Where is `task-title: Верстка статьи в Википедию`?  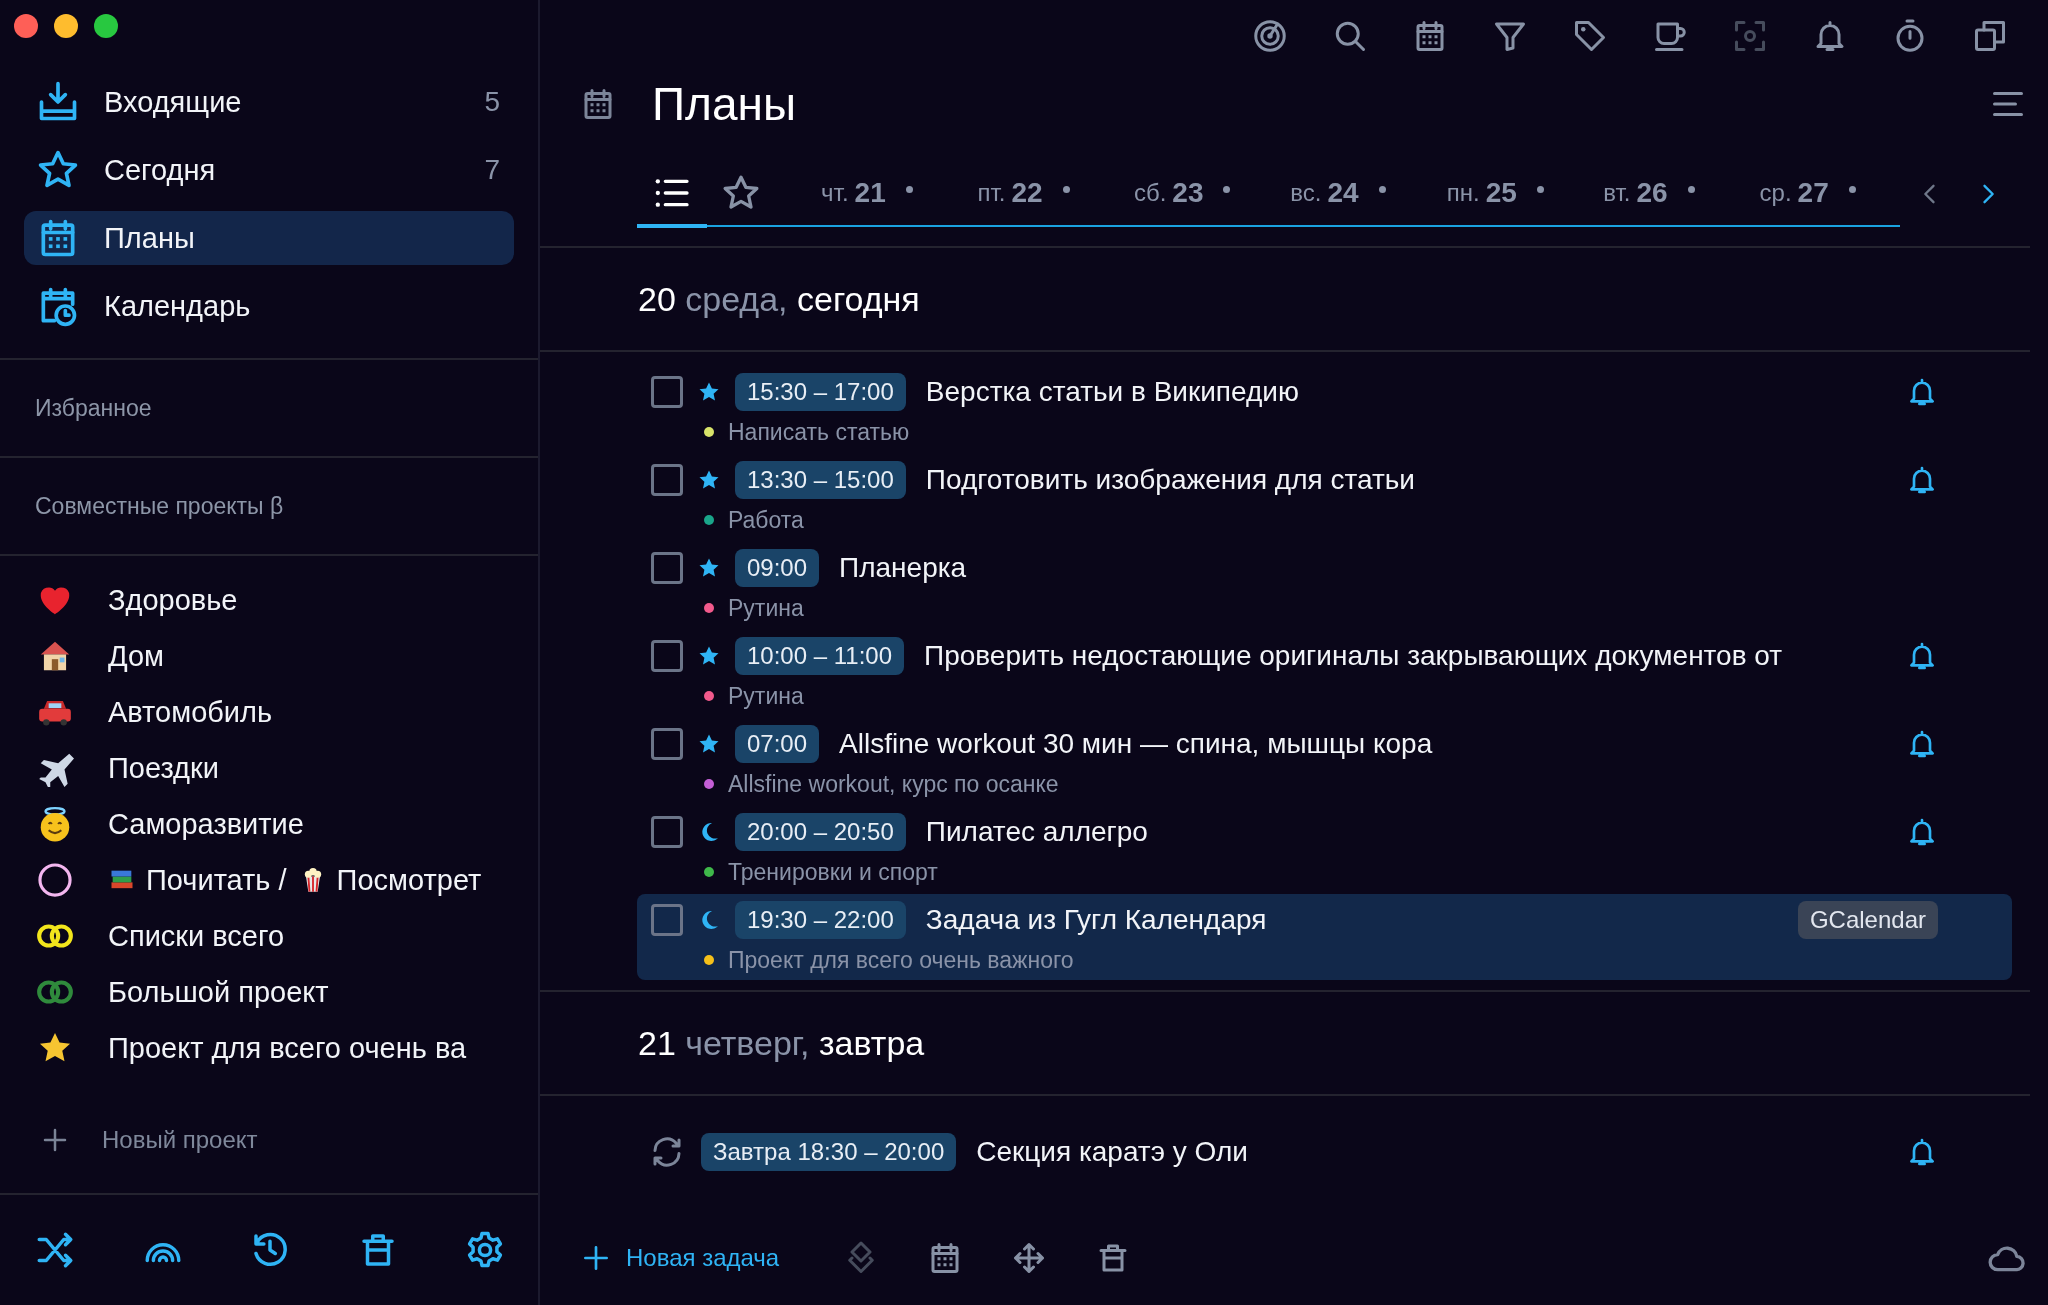
task-title: Верстка статьи в Википедию is located at coordinates (1409, 392).